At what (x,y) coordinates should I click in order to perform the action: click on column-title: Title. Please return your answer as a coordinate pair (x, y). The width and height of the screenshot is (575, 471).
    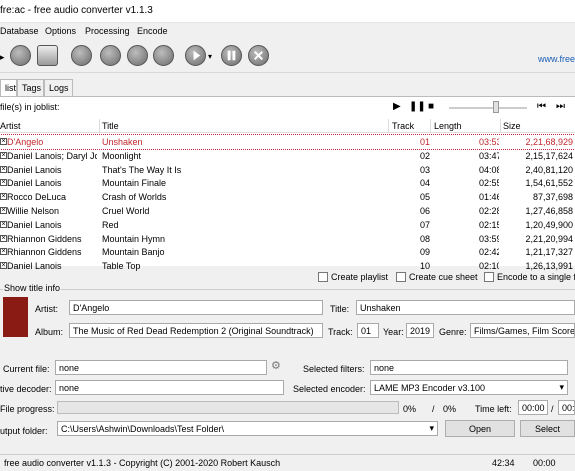
    Looking at the image, I should click on (110, 126).